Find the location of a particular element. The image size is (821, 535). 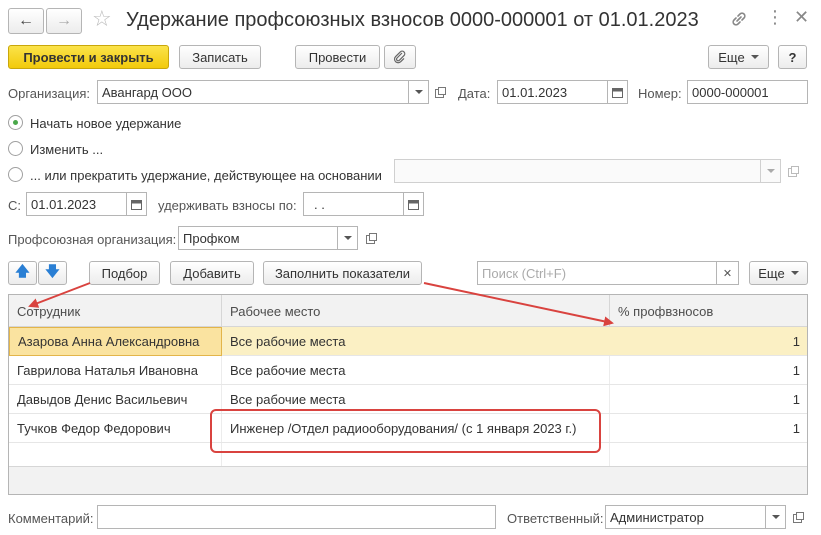

date-label: Дата: is located at coordinates (474, 93).